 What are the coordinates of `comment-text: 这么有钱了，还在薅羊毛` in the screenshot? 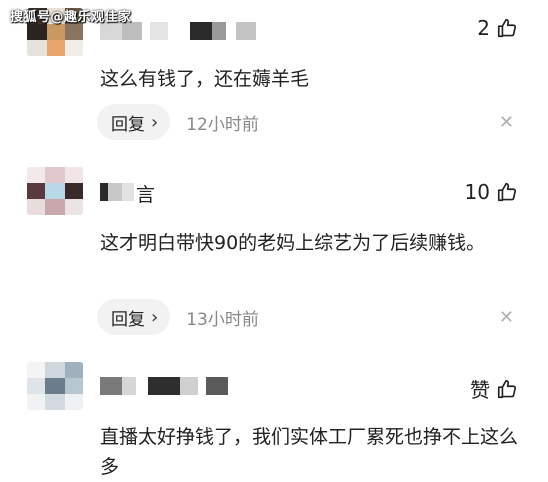 It's located at (205, 79).